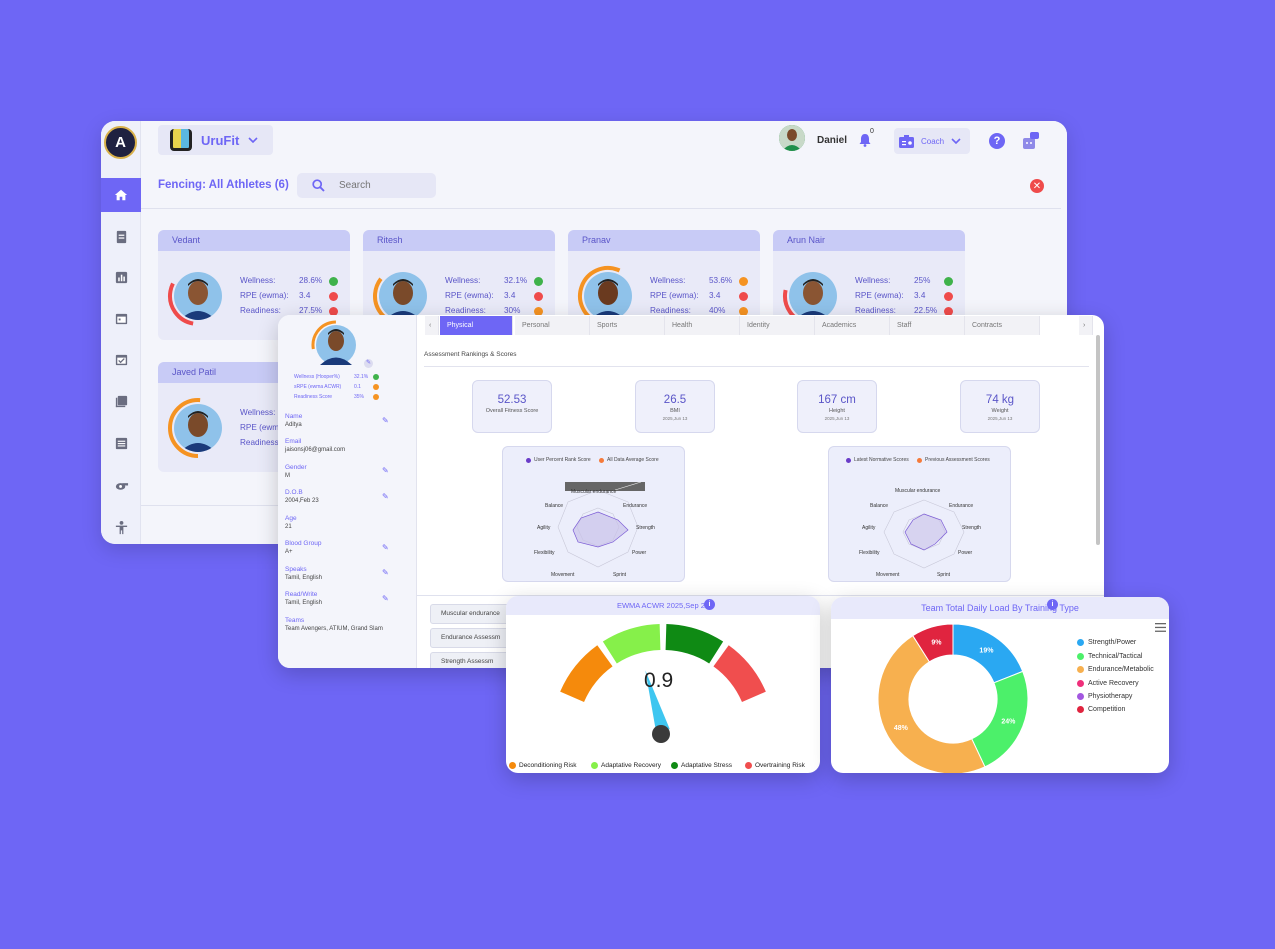 Image resolution: width=1275 pixels, height=949 pixels. Describe the element at coordinates (694, 644) in the screenshot. I see `gauge-band-stress` at that location.